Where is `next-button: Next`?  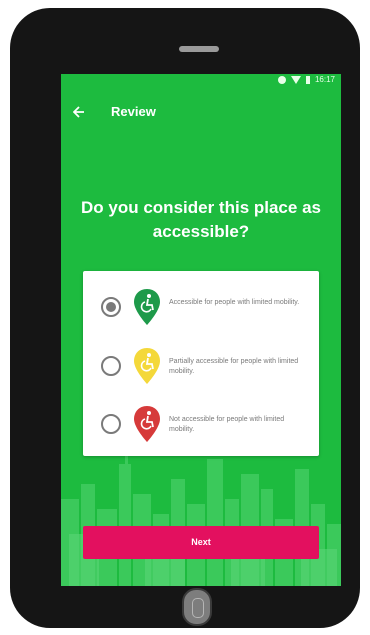
next-button: Next is located at coordinates (201, 542).